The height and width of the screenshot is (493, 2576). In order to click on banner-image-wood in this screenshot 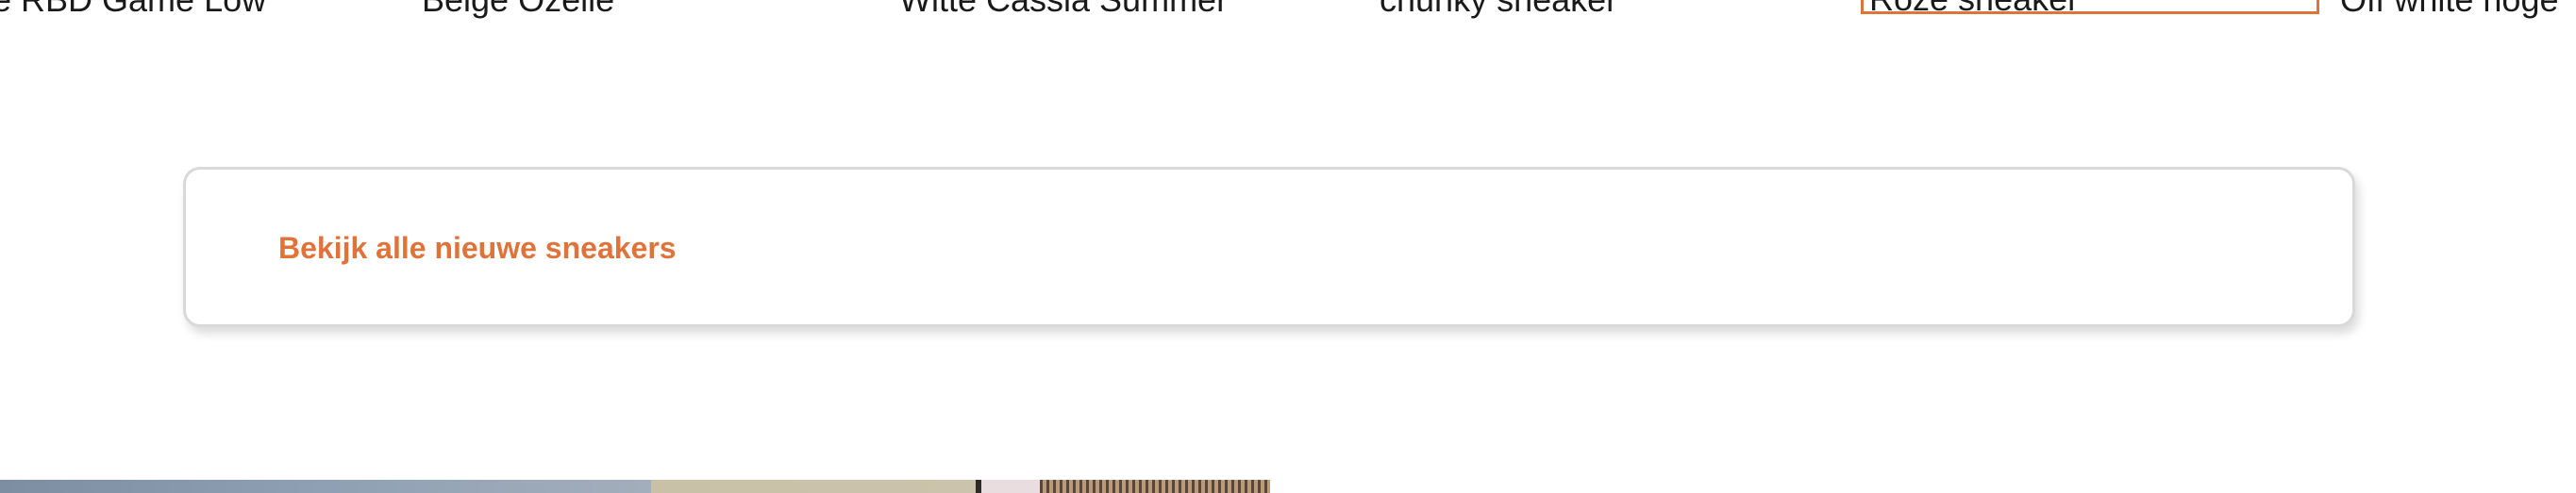, I will do `click(1155, 486)`.